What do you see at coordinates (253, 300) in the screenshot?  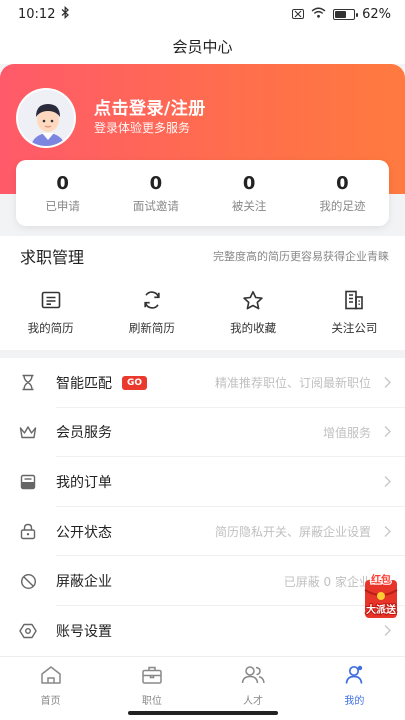 I see `star-icon` at bounding box center [253, 300].